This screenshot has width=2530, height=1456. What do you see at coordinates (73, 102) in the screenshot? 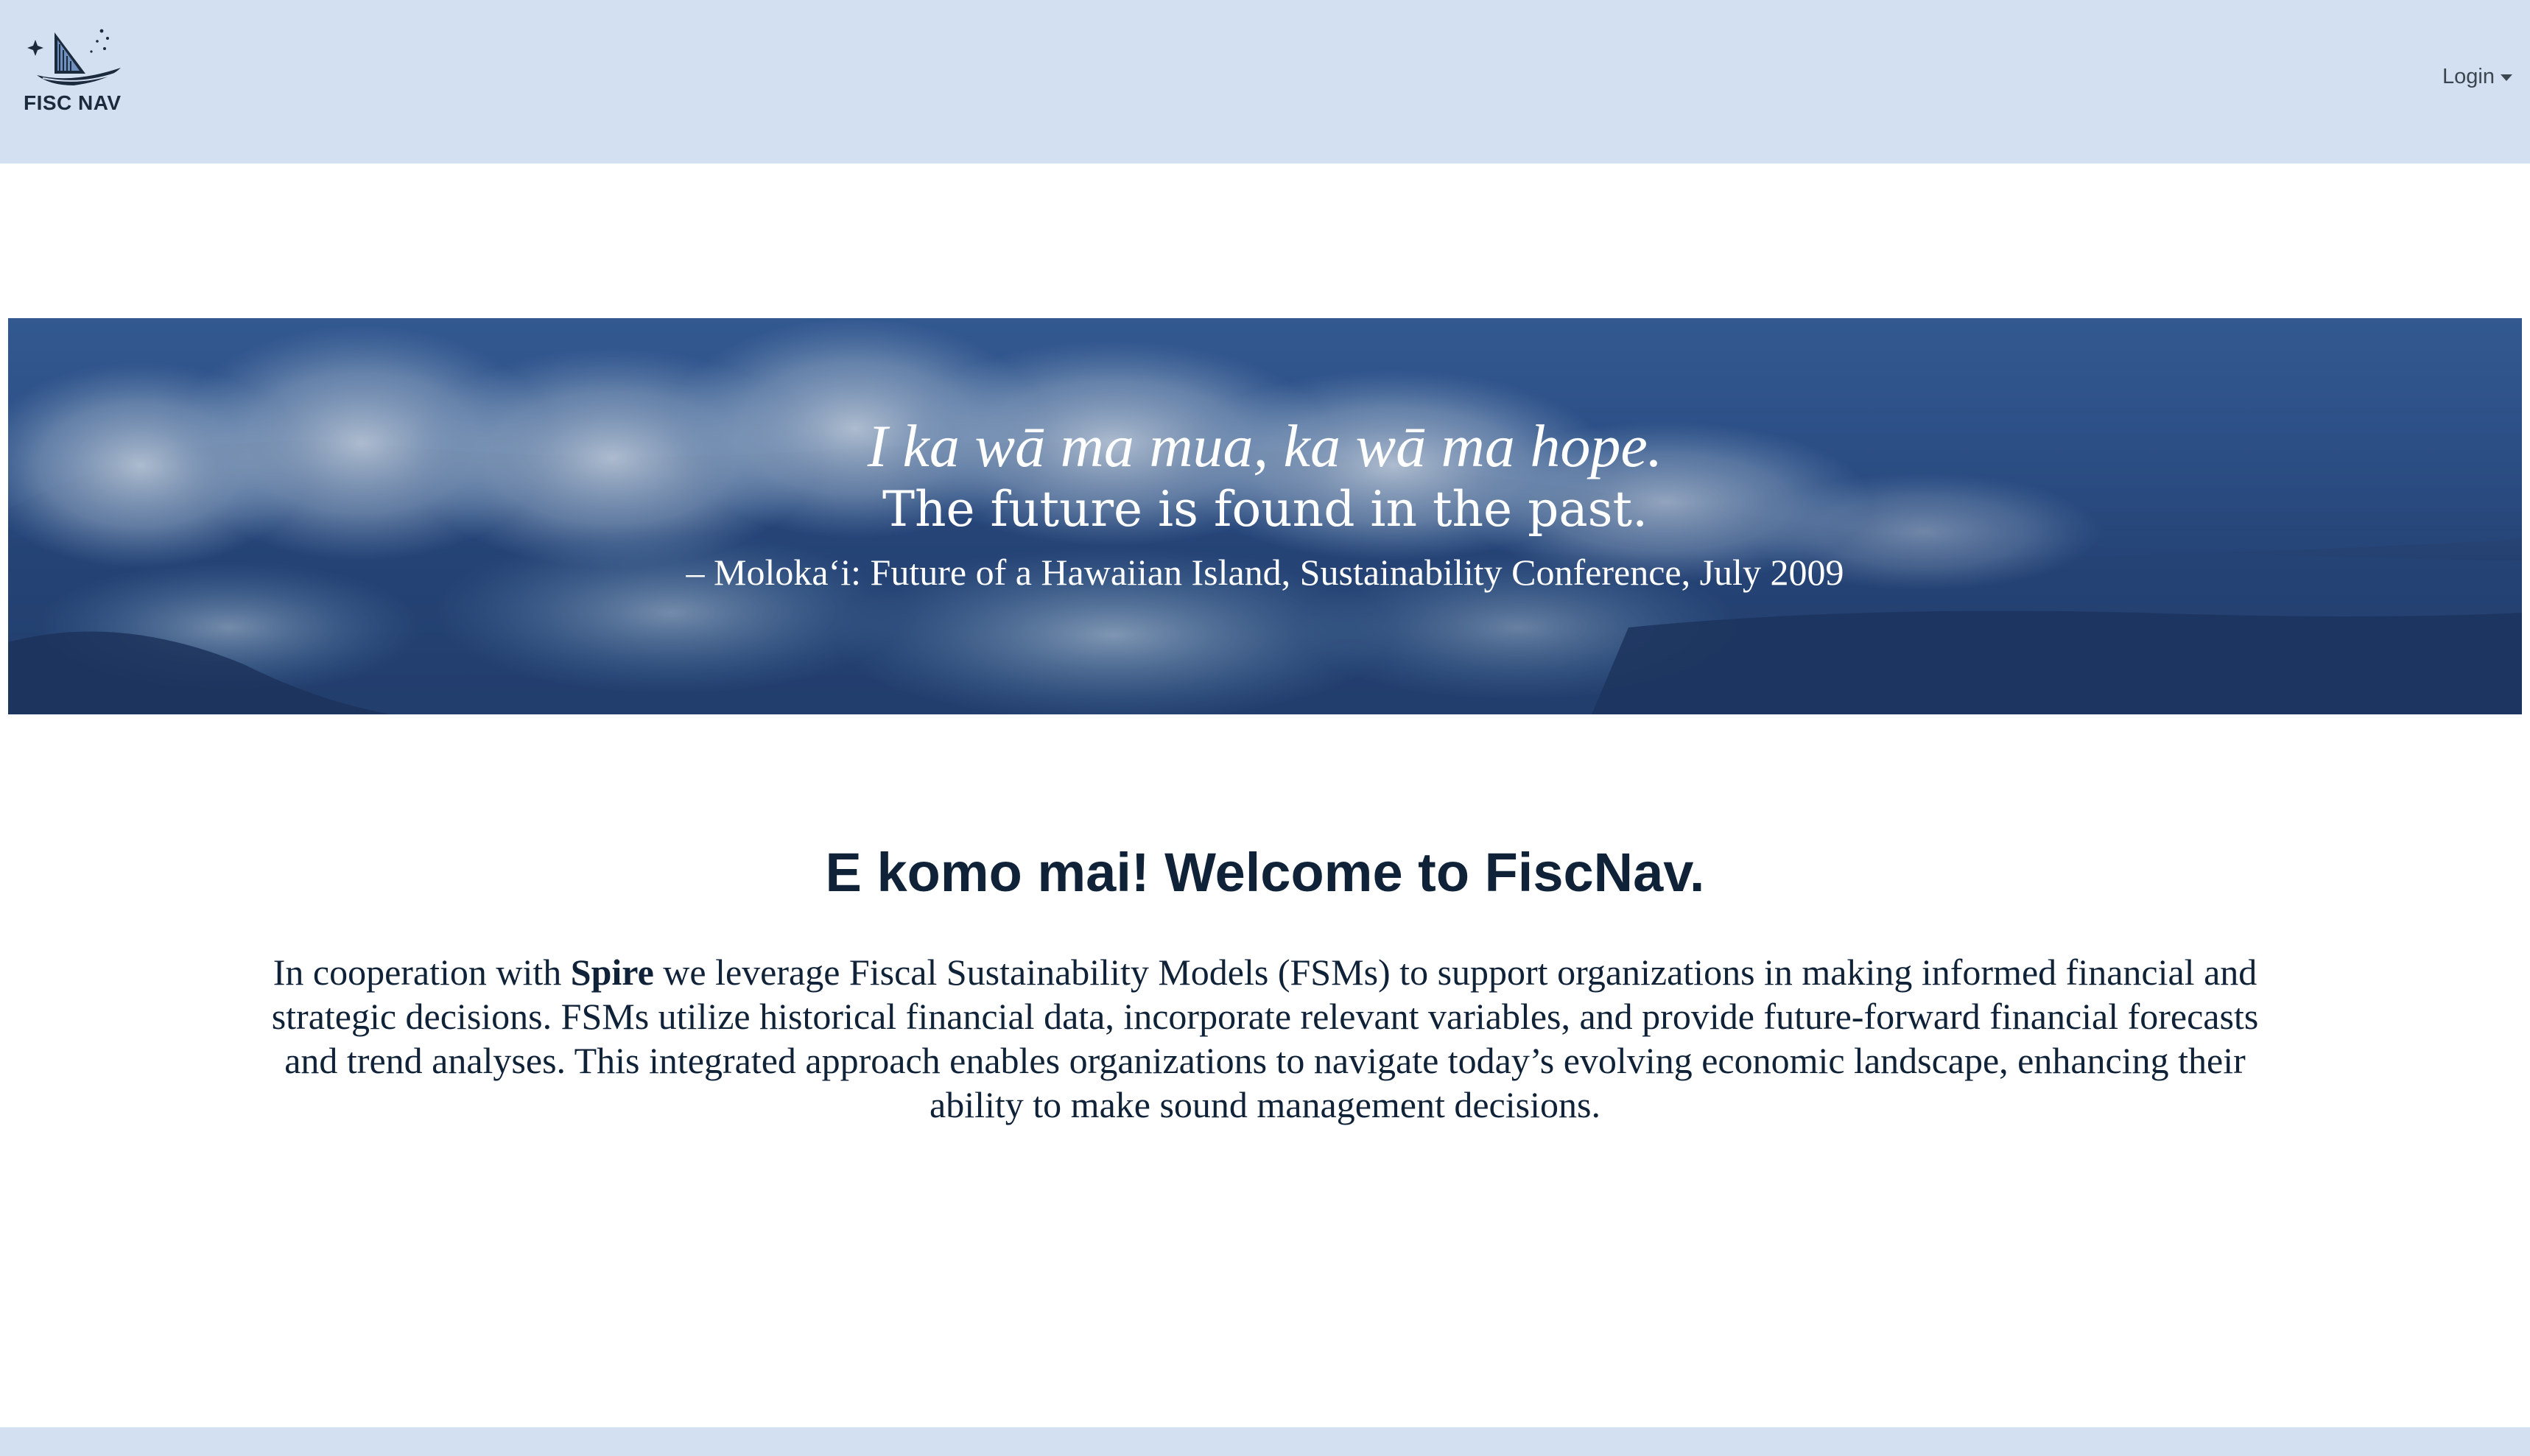
I see `brand-text: FISC NAV` at bounding box center [73, 102].